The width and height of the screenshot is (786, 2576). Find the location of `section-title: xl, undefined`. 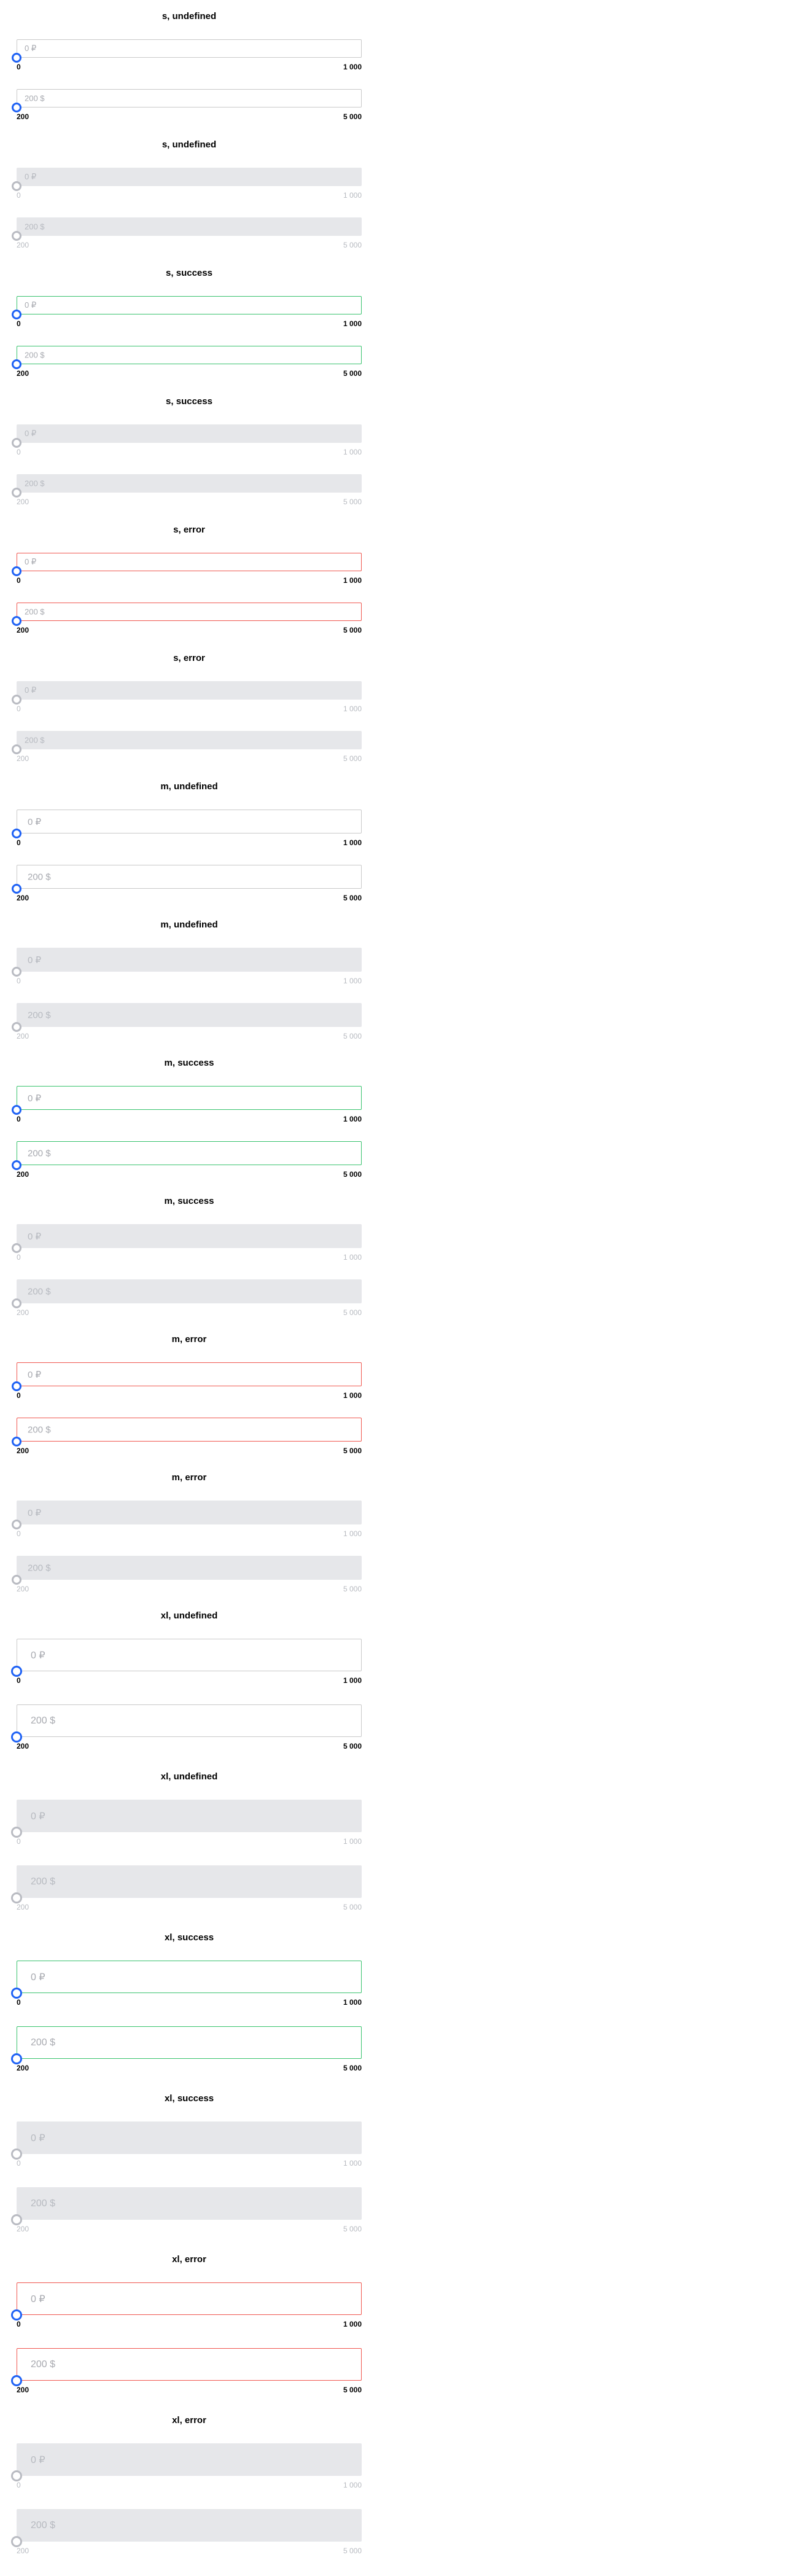

section-title: xl, undefined is located at coordinates (189, 1776).